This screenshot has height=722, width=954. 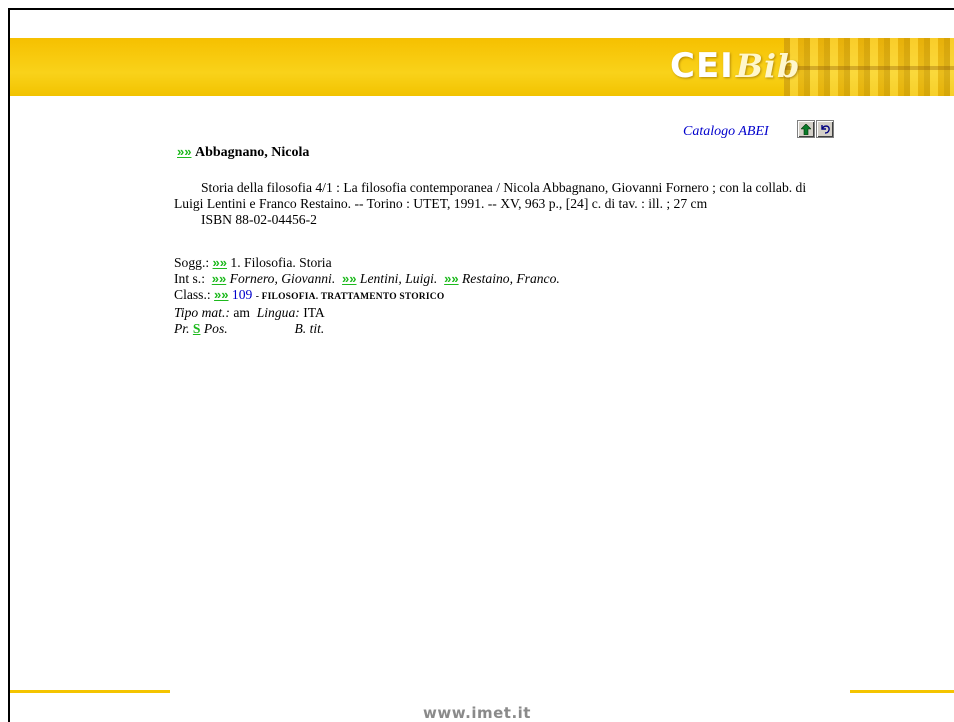 What do you see at coordinates (309, 328) in the screenshot?
I see `btit-label: B. tit.` at bounding box center [309, 328].